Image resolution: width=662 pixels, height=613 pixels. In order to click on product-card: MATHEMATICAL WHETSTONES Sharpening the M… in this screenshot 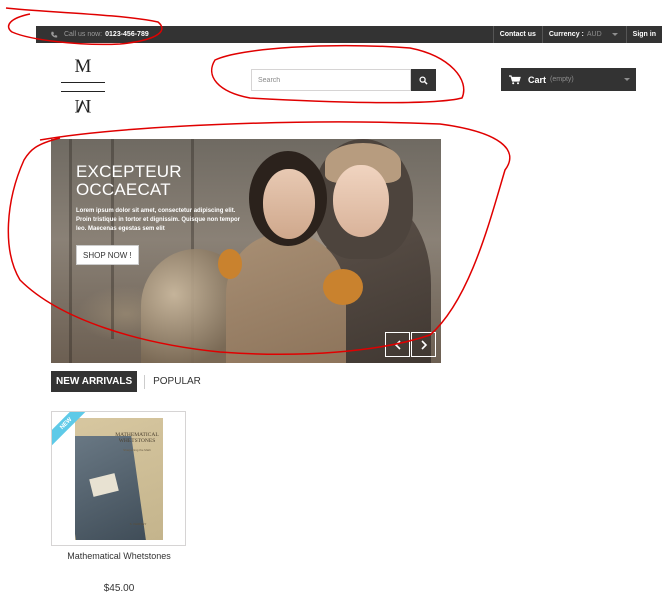, I will do `click(118, 478)`.